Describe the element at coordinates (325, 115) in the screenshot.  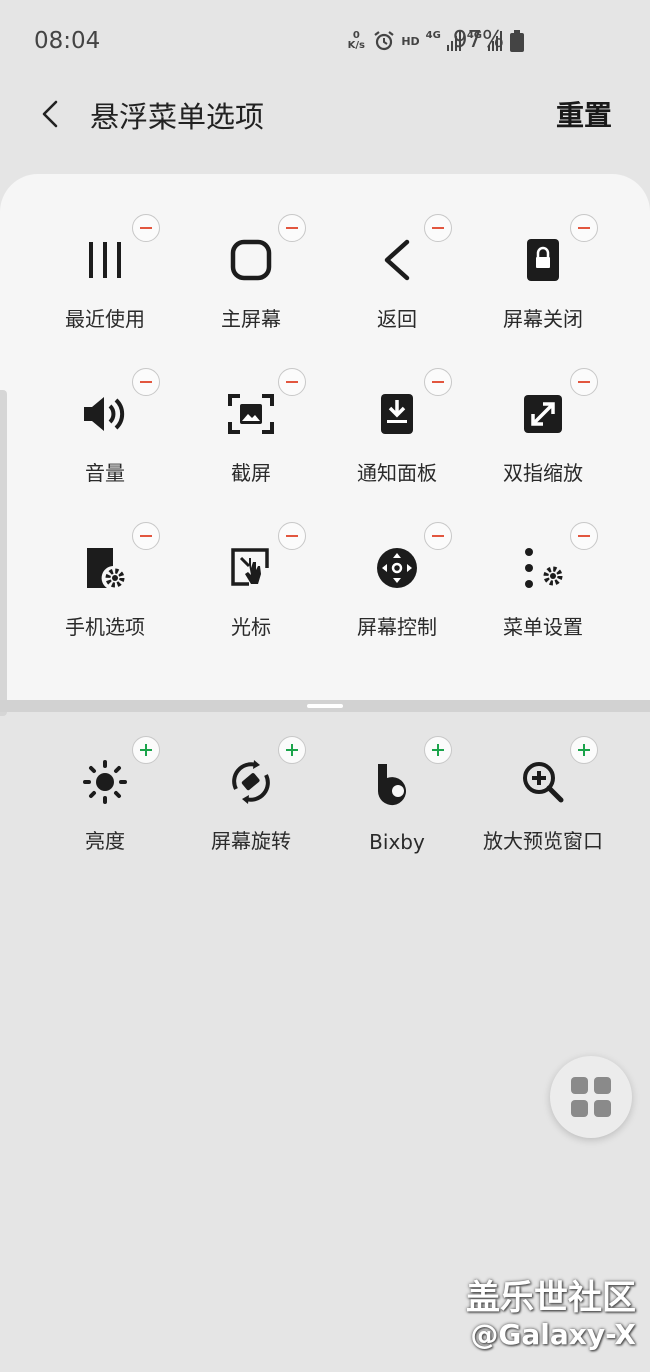
I see `header: 悬浮菜单选项 重置` at that location.